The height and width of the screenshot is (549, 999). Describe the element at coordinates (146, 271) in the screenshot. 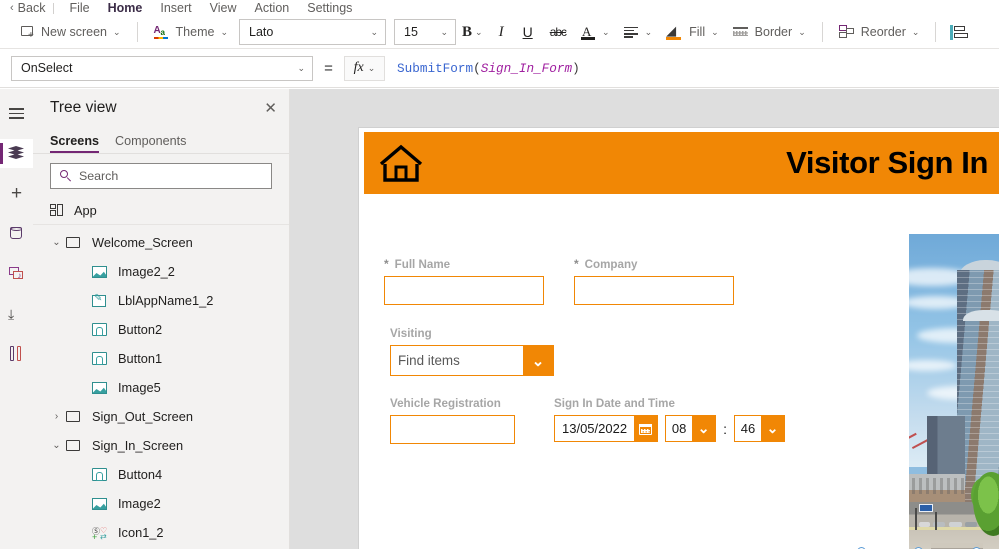

I see `tree-item-label: Image2_2` at that location.